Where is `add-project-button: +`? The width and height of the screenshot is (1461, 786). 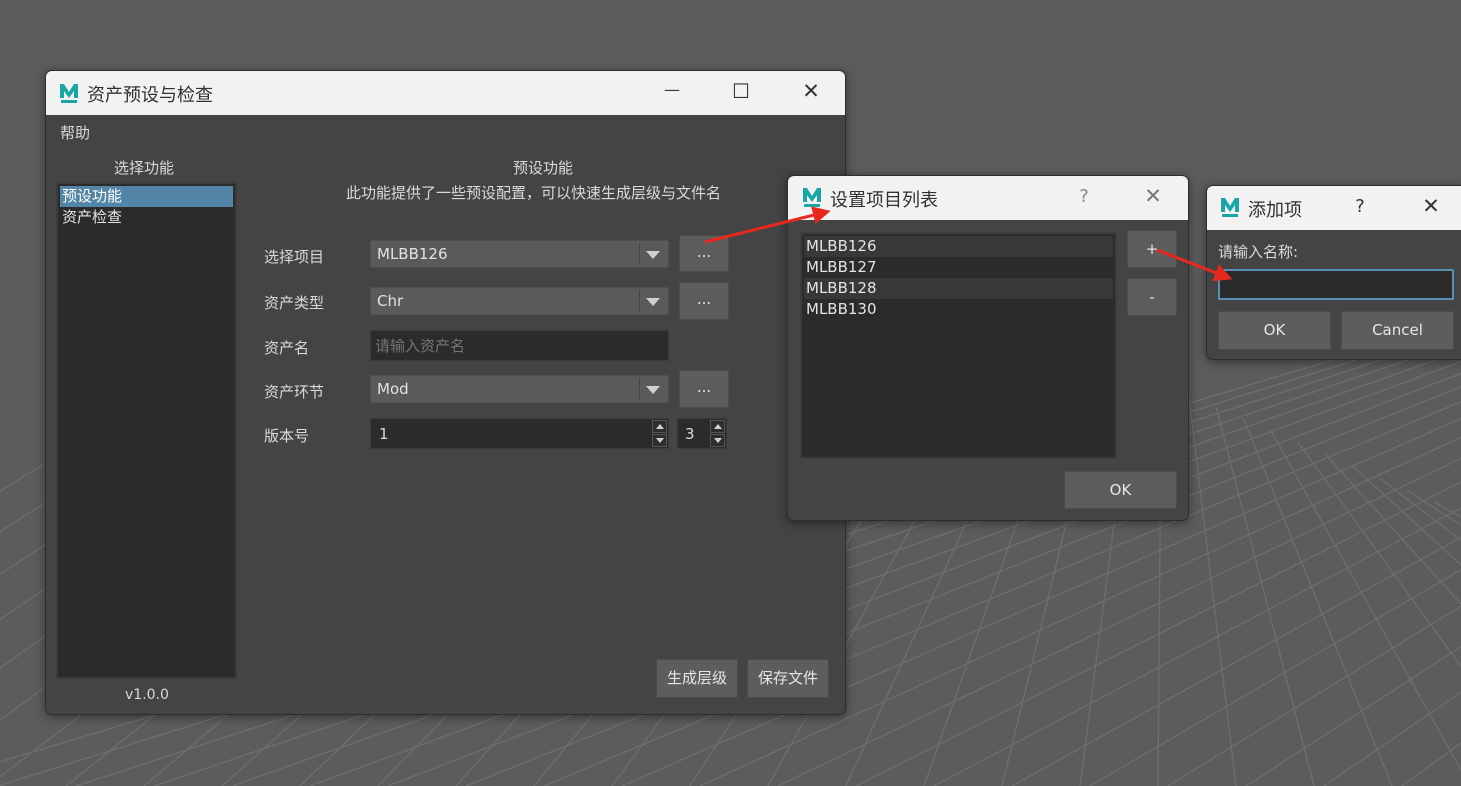
add-project-button: + is located at coordinates (1152, 249).